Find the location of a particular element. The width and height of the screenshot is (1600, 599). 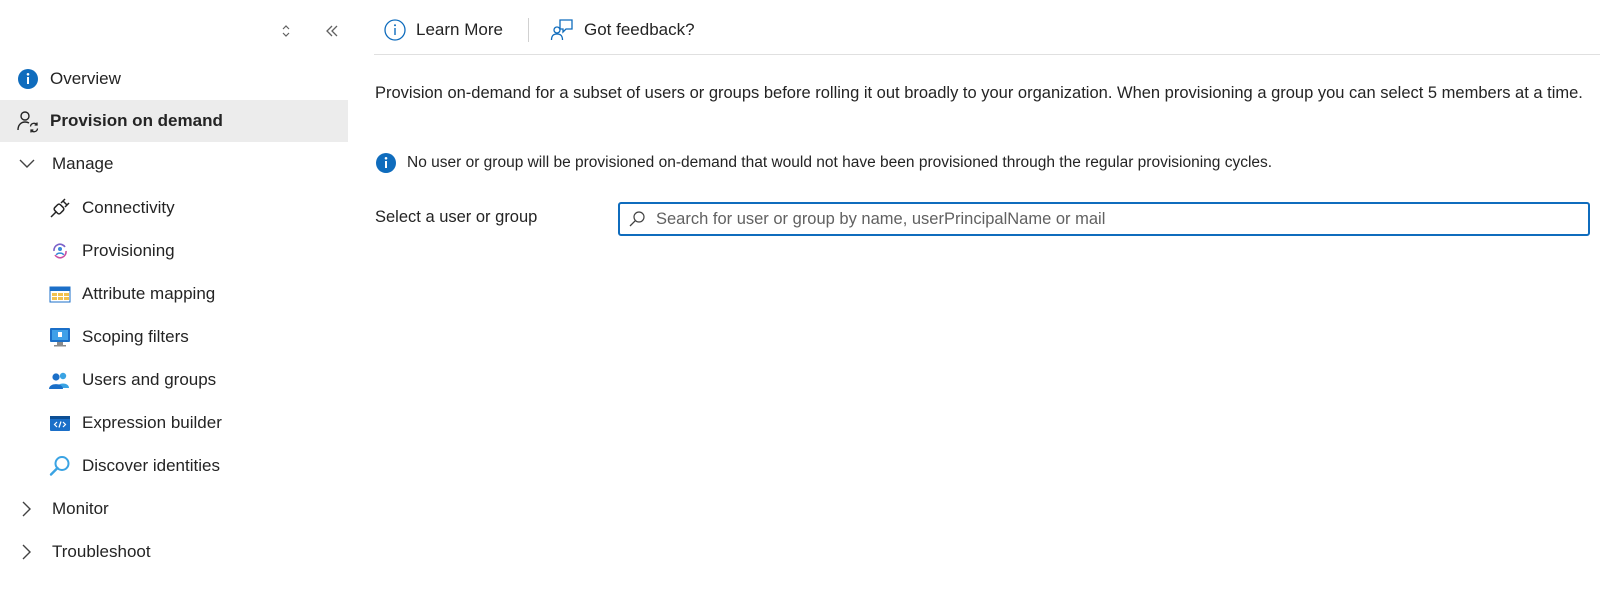

sidebar-item-provisioning: Provisioning is located at coordinates (174, 251).